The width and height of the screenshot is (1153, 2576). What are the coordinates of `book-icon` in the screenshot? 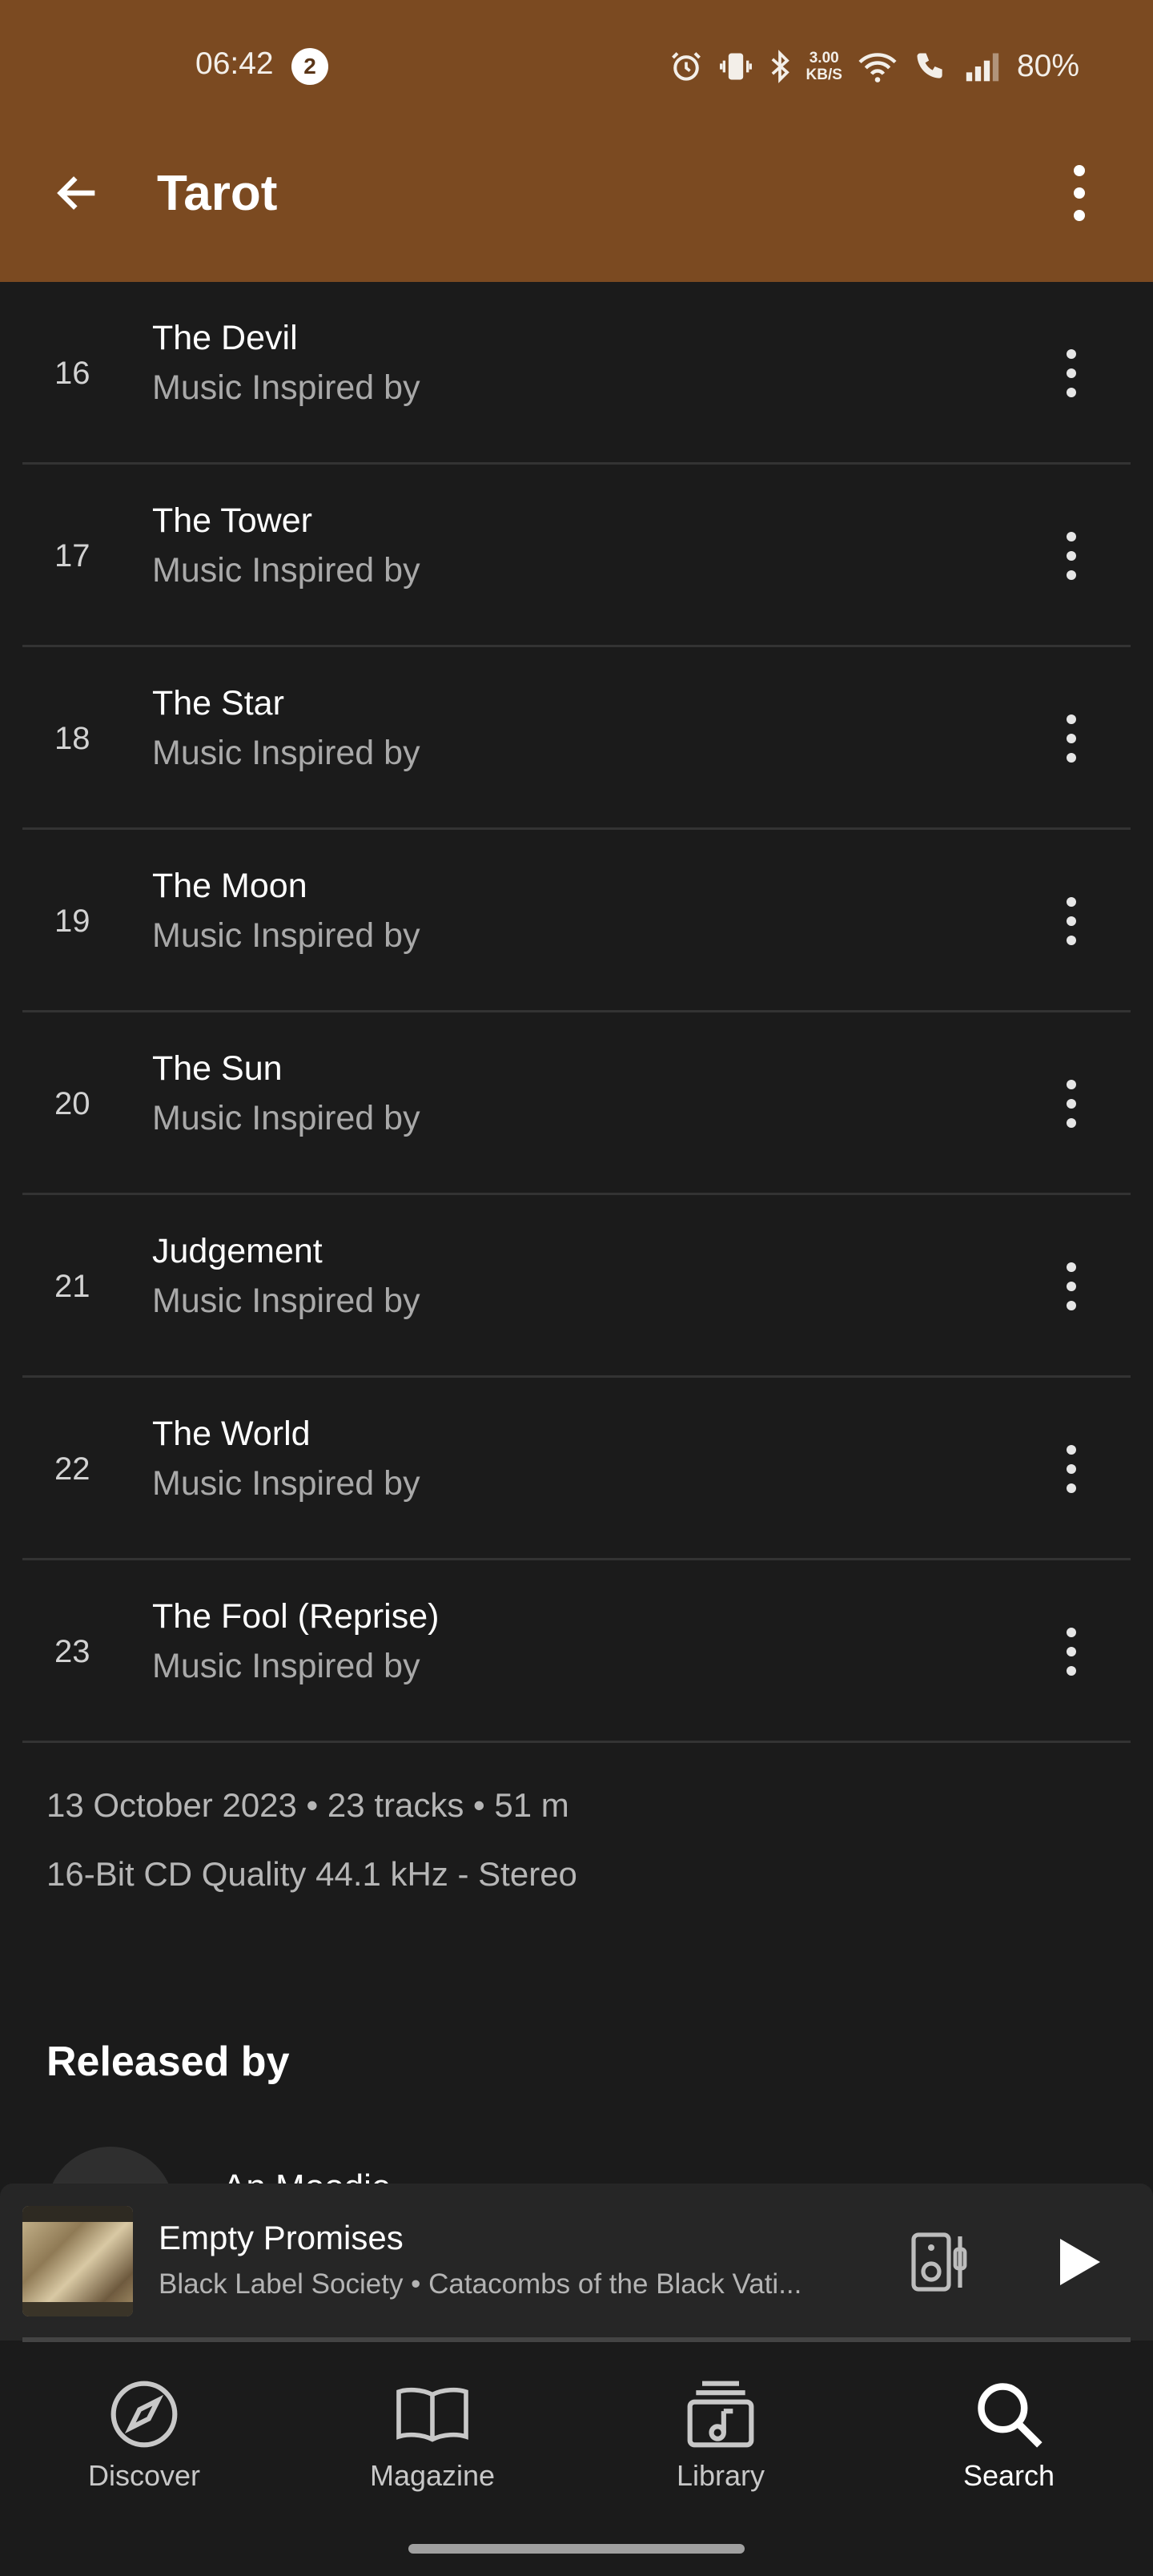 It's located at (432, 2414).